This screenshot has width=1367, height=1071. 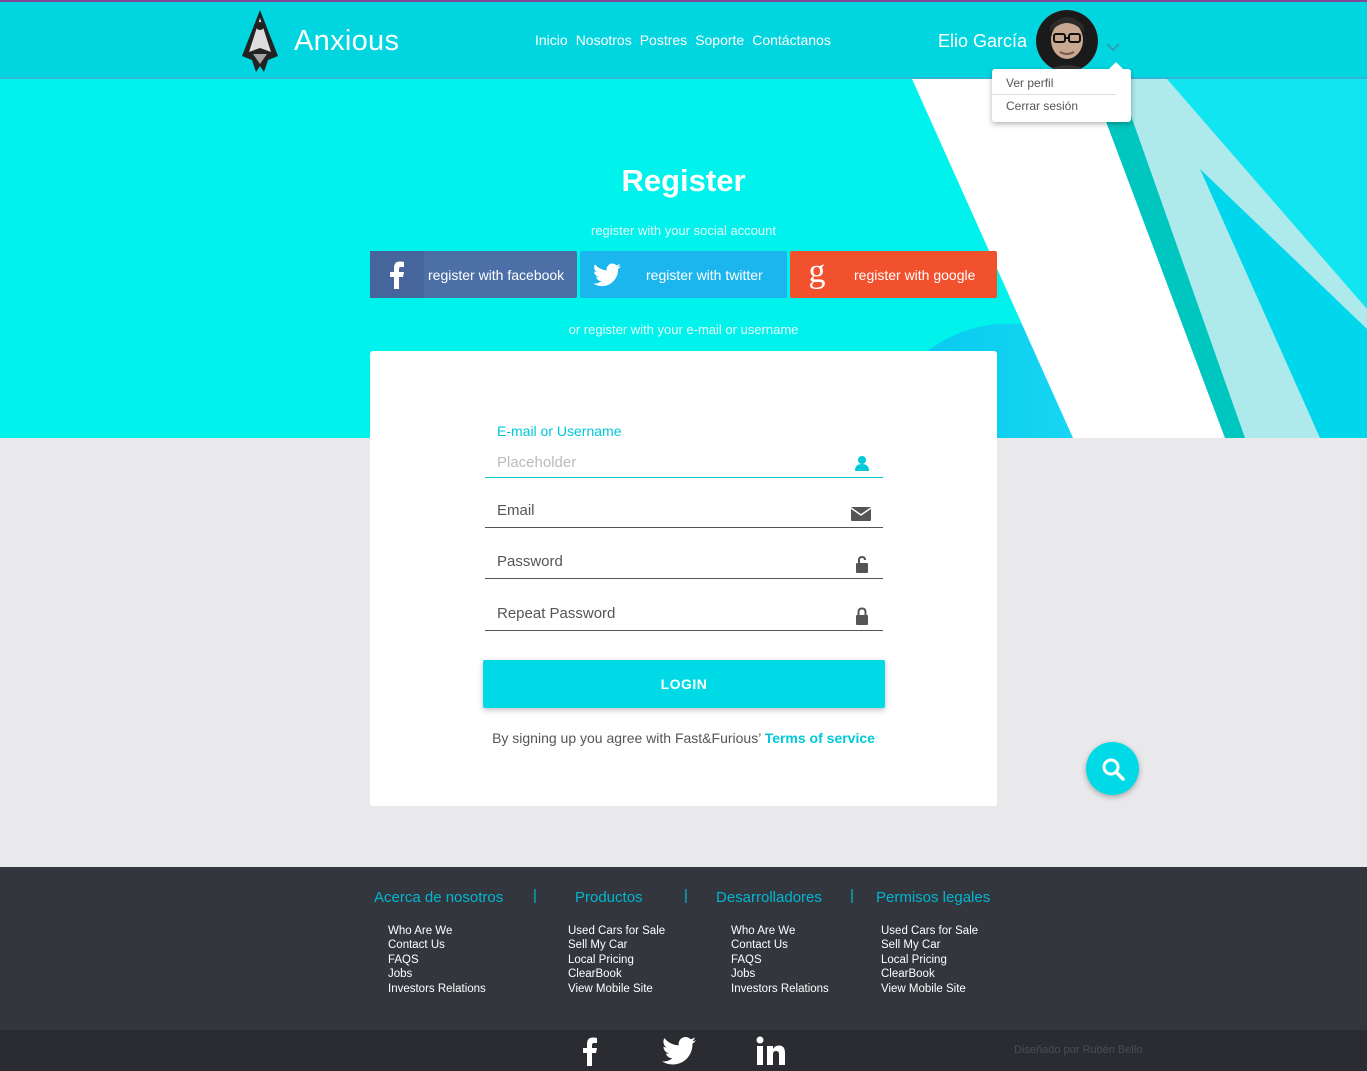 I want to click on nav-link-nosotros: Nosotros, so click(x=604, y=40).